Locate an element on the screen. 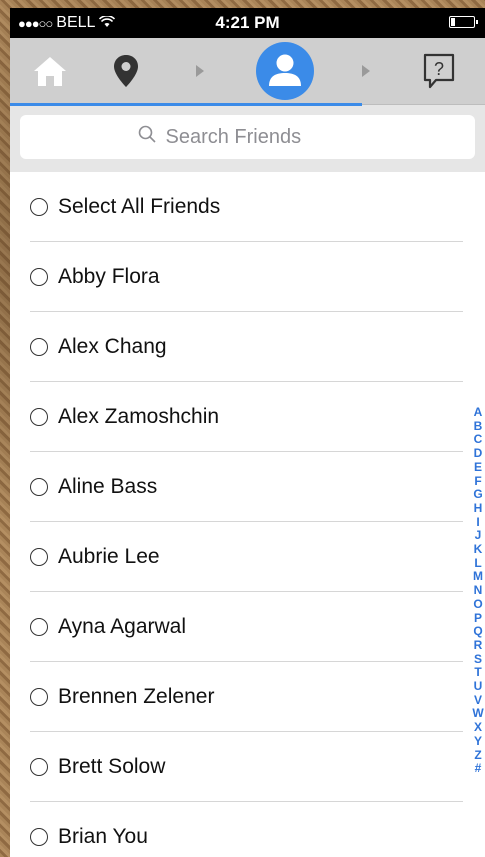 This screenshot has width=485, height=857. friend-row: Ayna Agarwal is located at coordinates (246, 627).